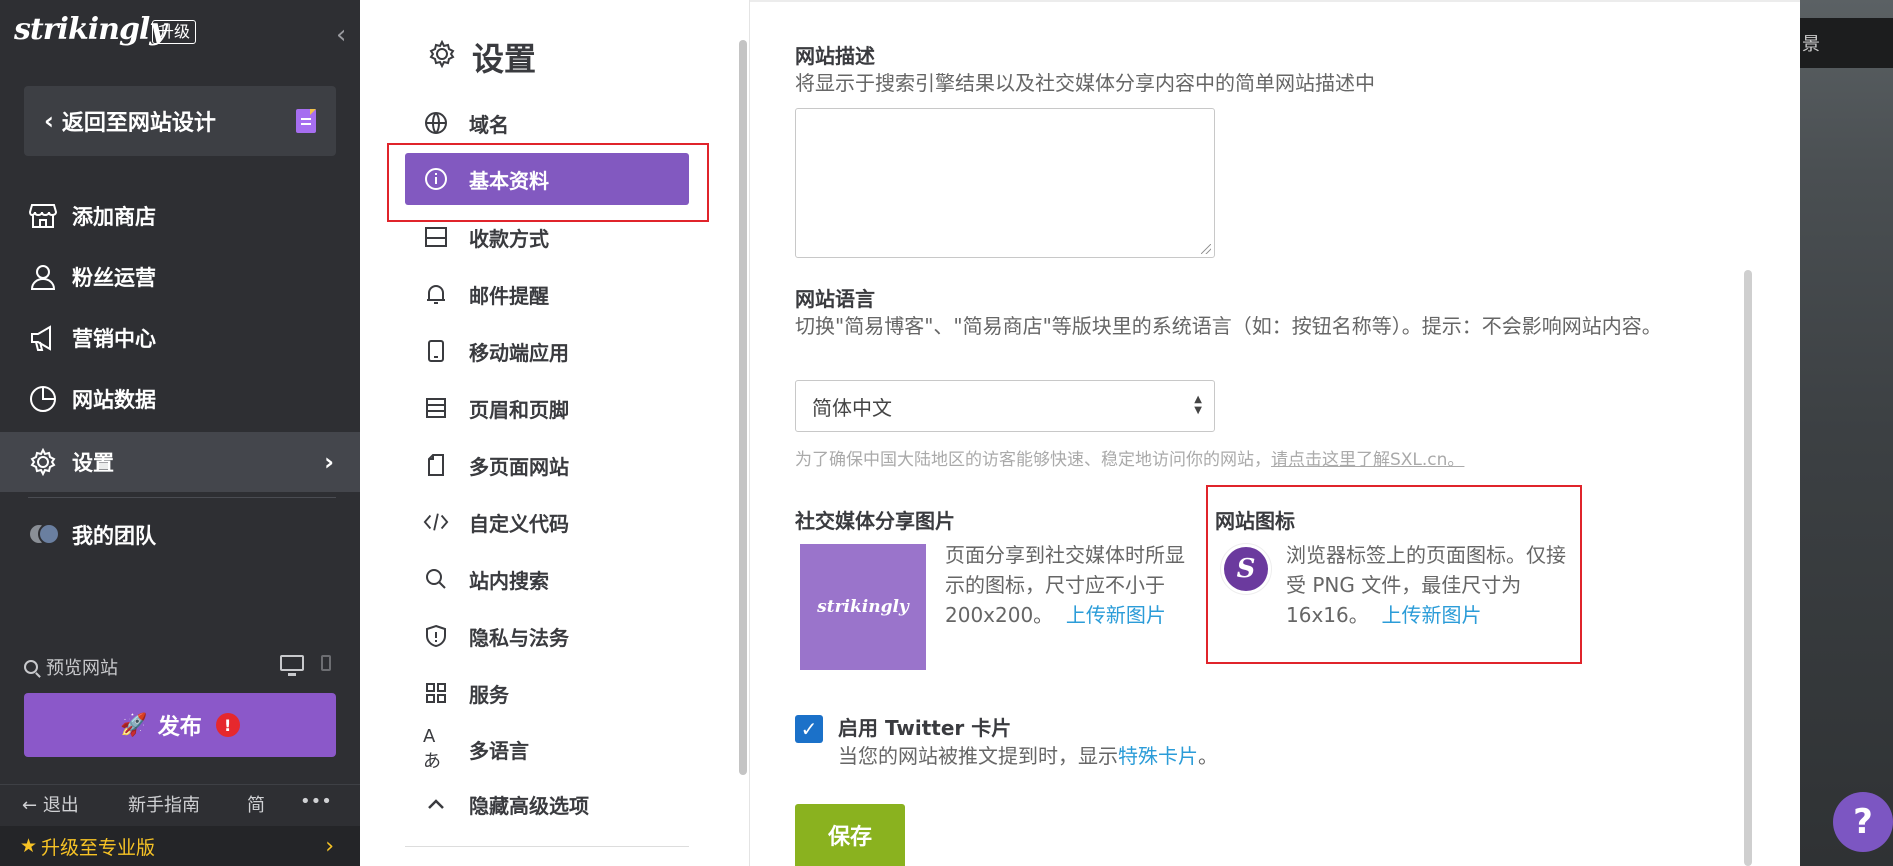  Describe the element at coordinates (519, 409) in the screenshot. I see `menu-label: 页眉和页脚` at that location.